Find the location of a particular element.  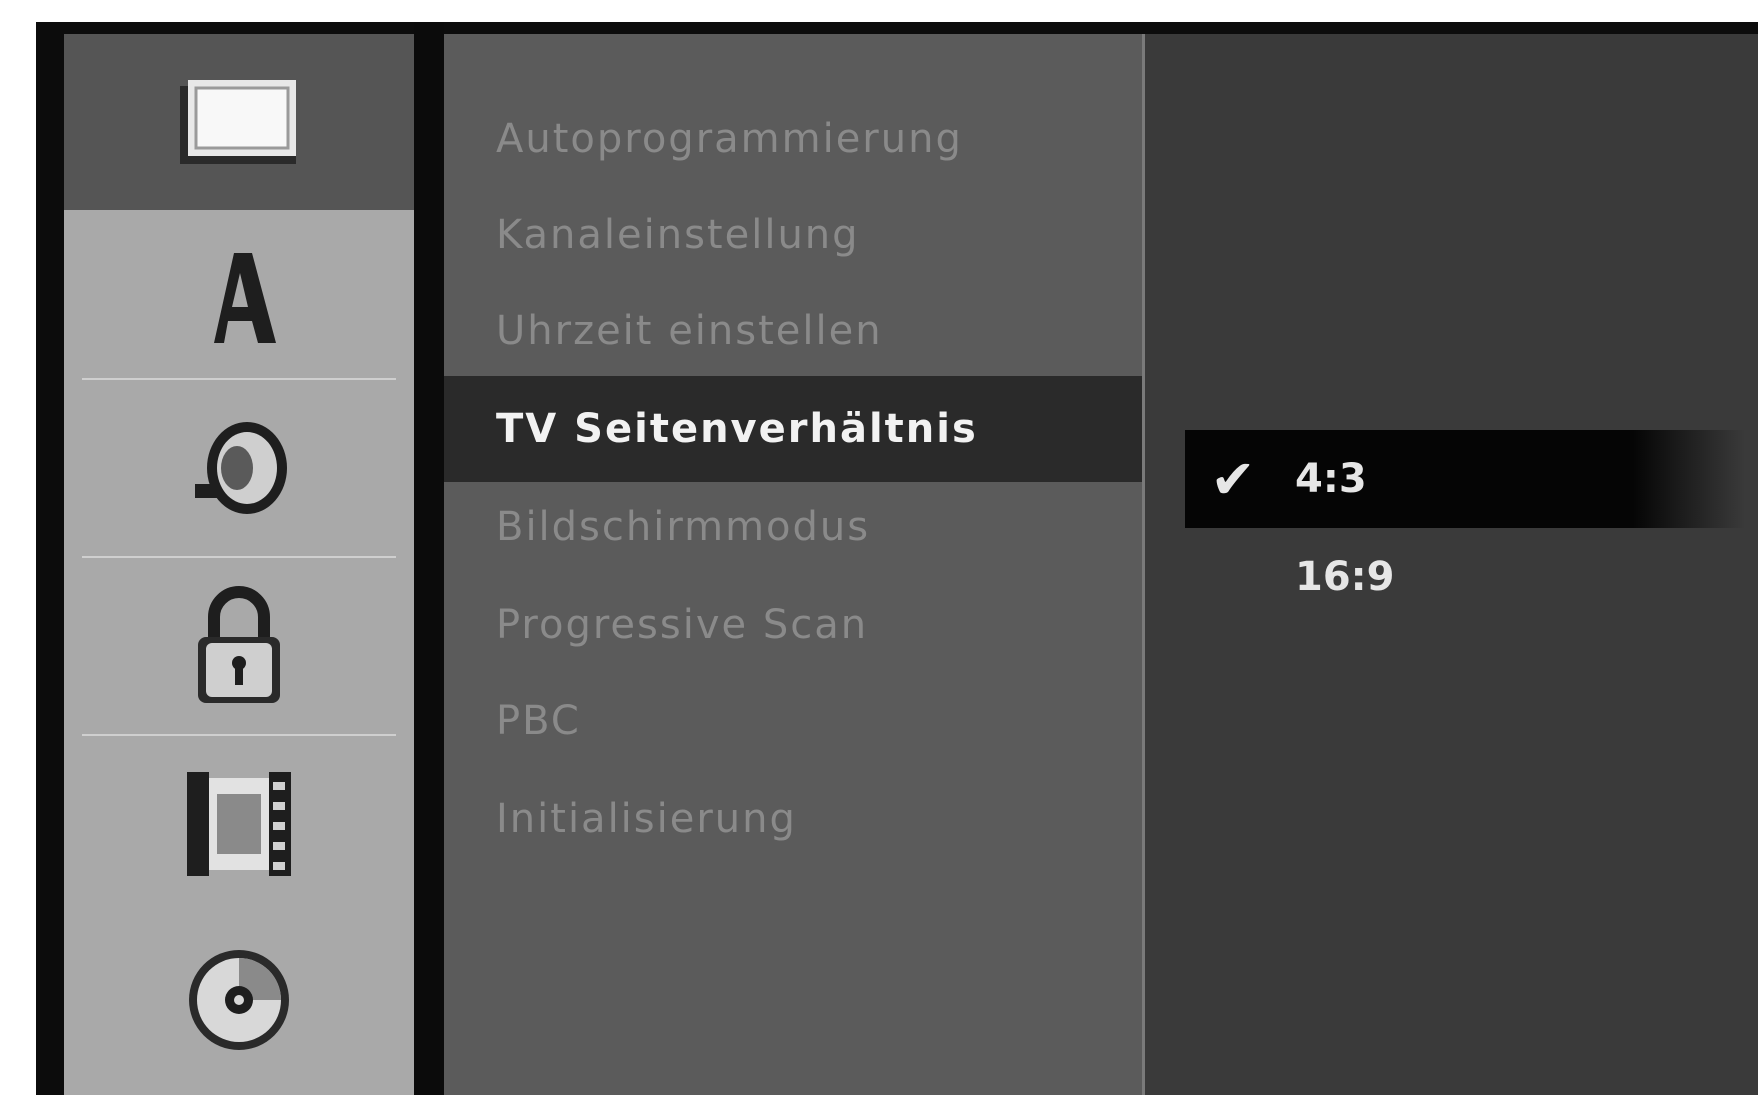

menu-item-clock-set: Uhrzeit einstellen is located at coordinates (793, 331).